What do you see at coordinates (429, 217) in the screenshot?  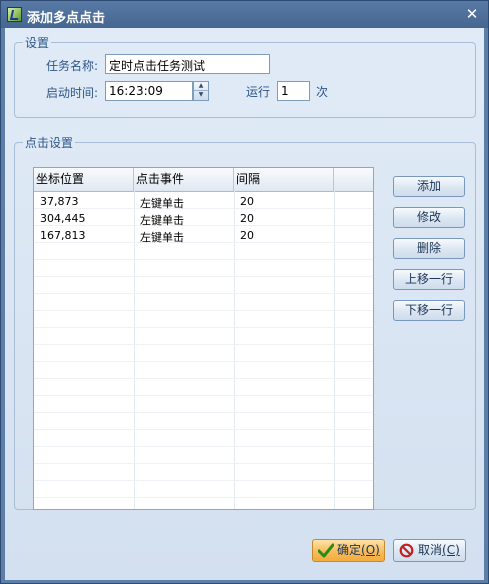 I see `modify-button: 修改` at bounding box center [429, 217].